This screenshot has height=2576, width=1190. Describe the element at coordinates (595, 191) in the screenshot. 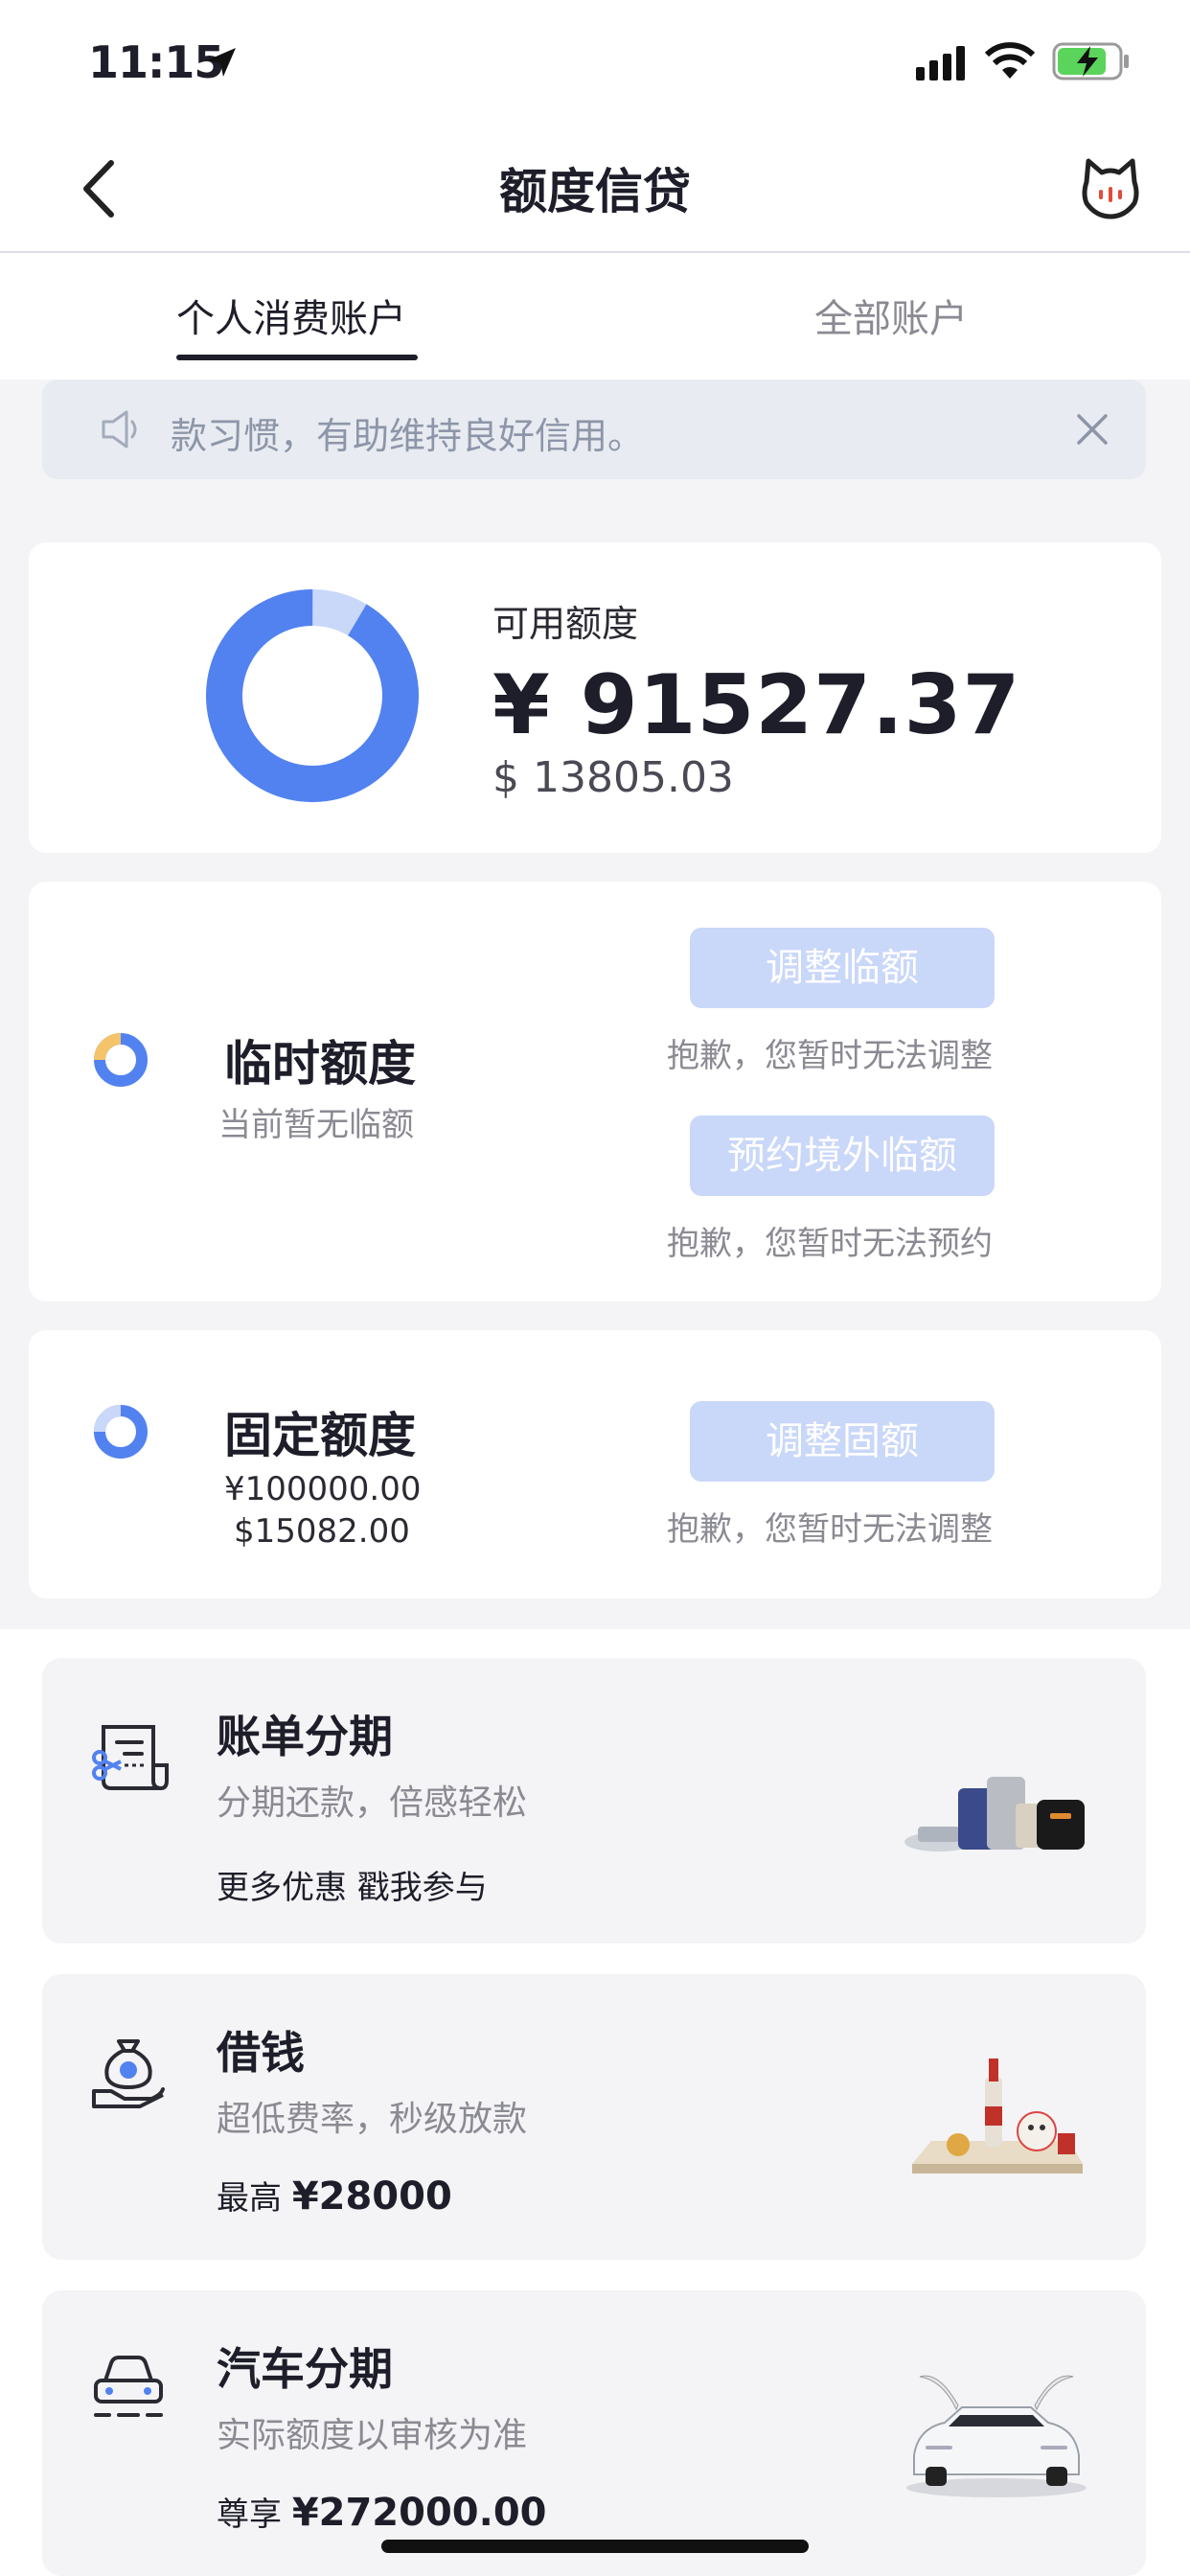

I see `page-title: 额度信贷` at that location.